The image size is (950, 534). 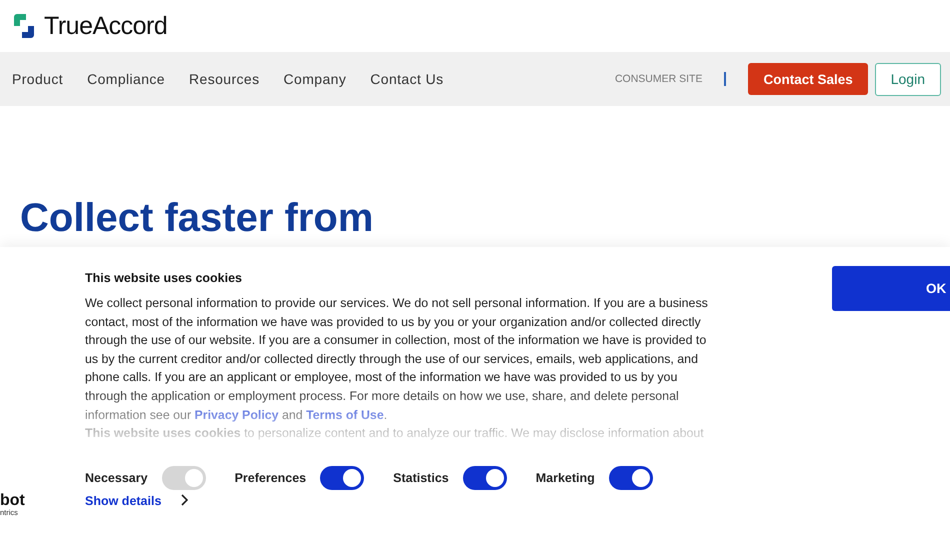 What do you see at coordinates (907, 79) in the screenshot?
I see `login-button: Login` at bounding box center [907, 79].